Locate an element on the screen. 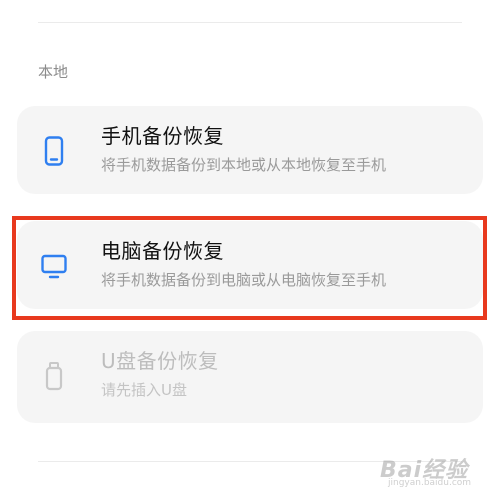  computer-monitor-icon is located at coordinates (54, 266).